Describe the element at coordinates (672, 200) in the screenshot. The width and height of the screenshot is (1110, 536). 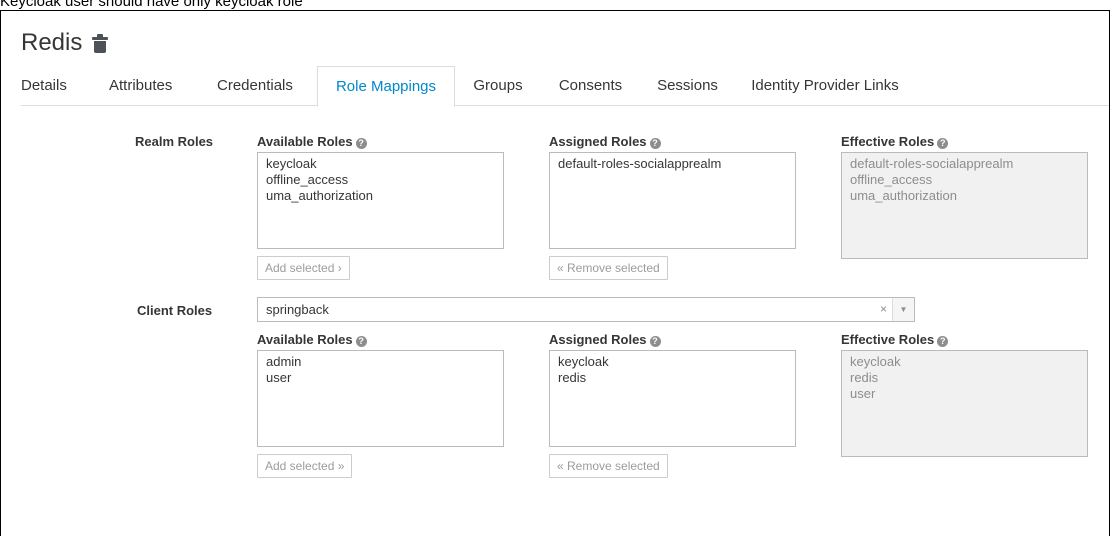
I see `realm-assigned-roles-list: default-roles-socialapprealm` at that location.